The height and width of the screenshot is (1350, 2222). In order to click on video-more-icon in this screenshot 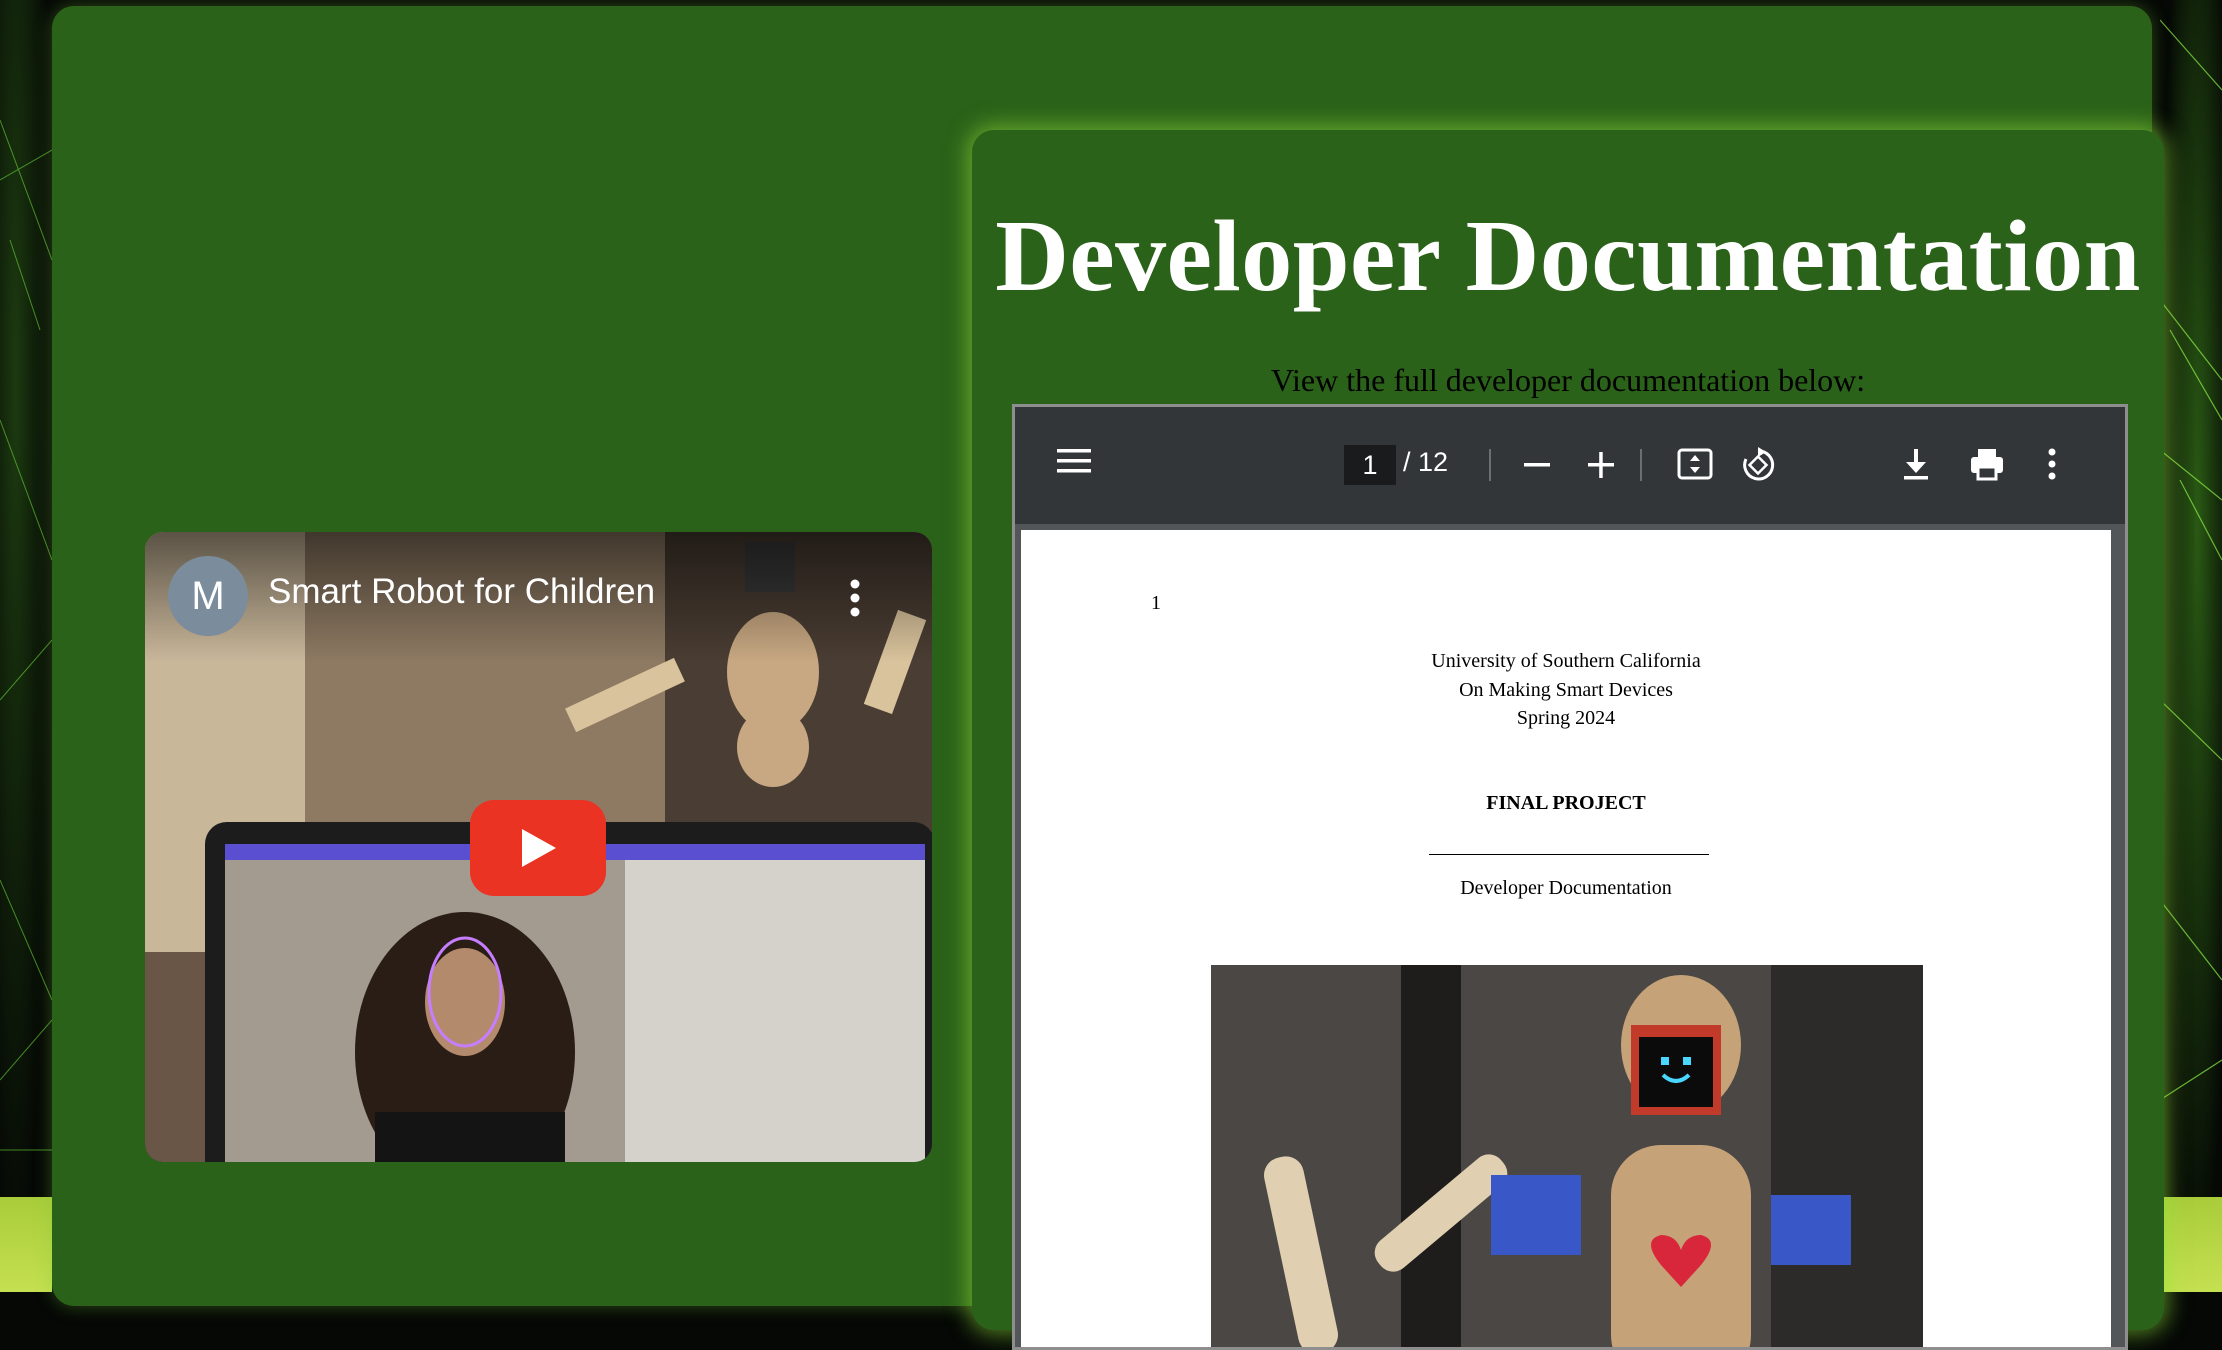, I will do `click(855, 600)`.